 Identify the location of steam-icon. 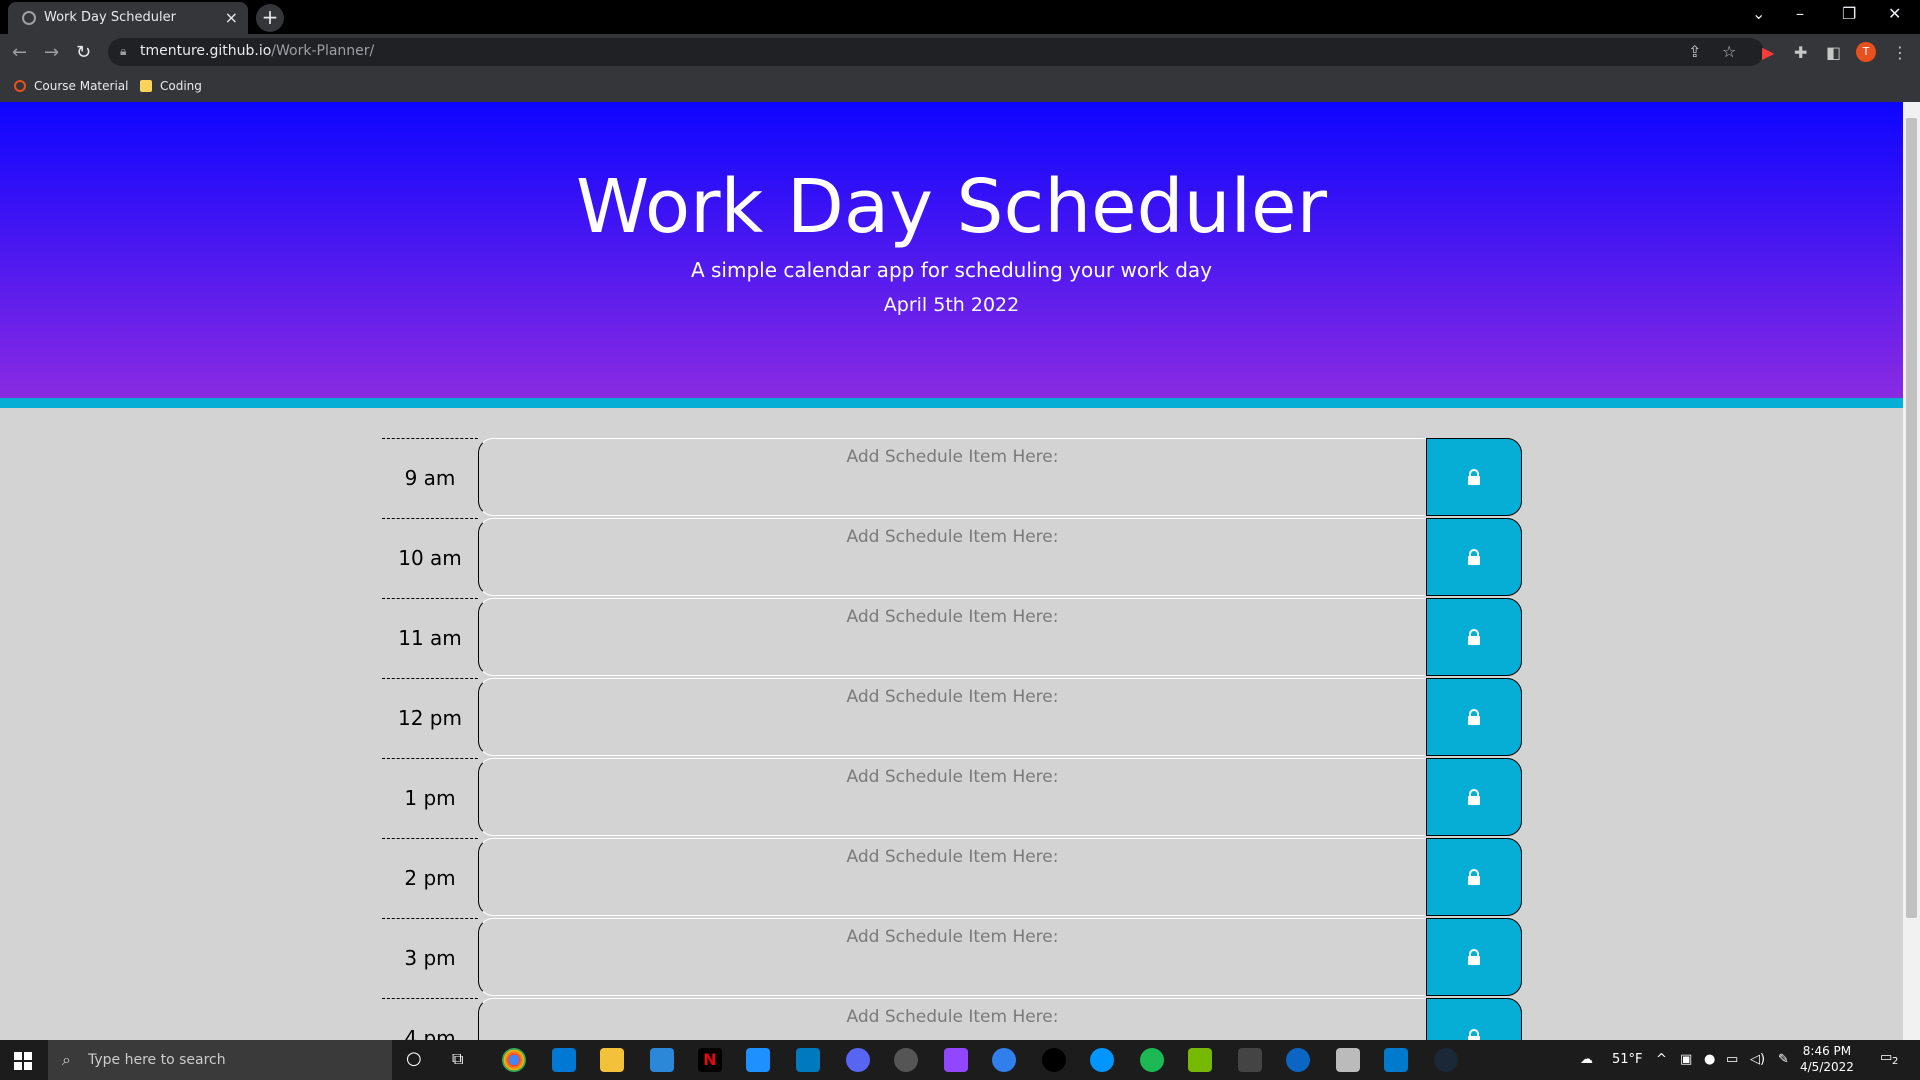
(1446, 1060).